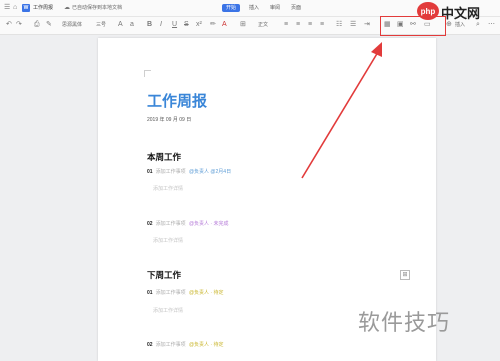 The image size is (500, 361). I want to click on site-logo: php 中文网, so click(458, 11).